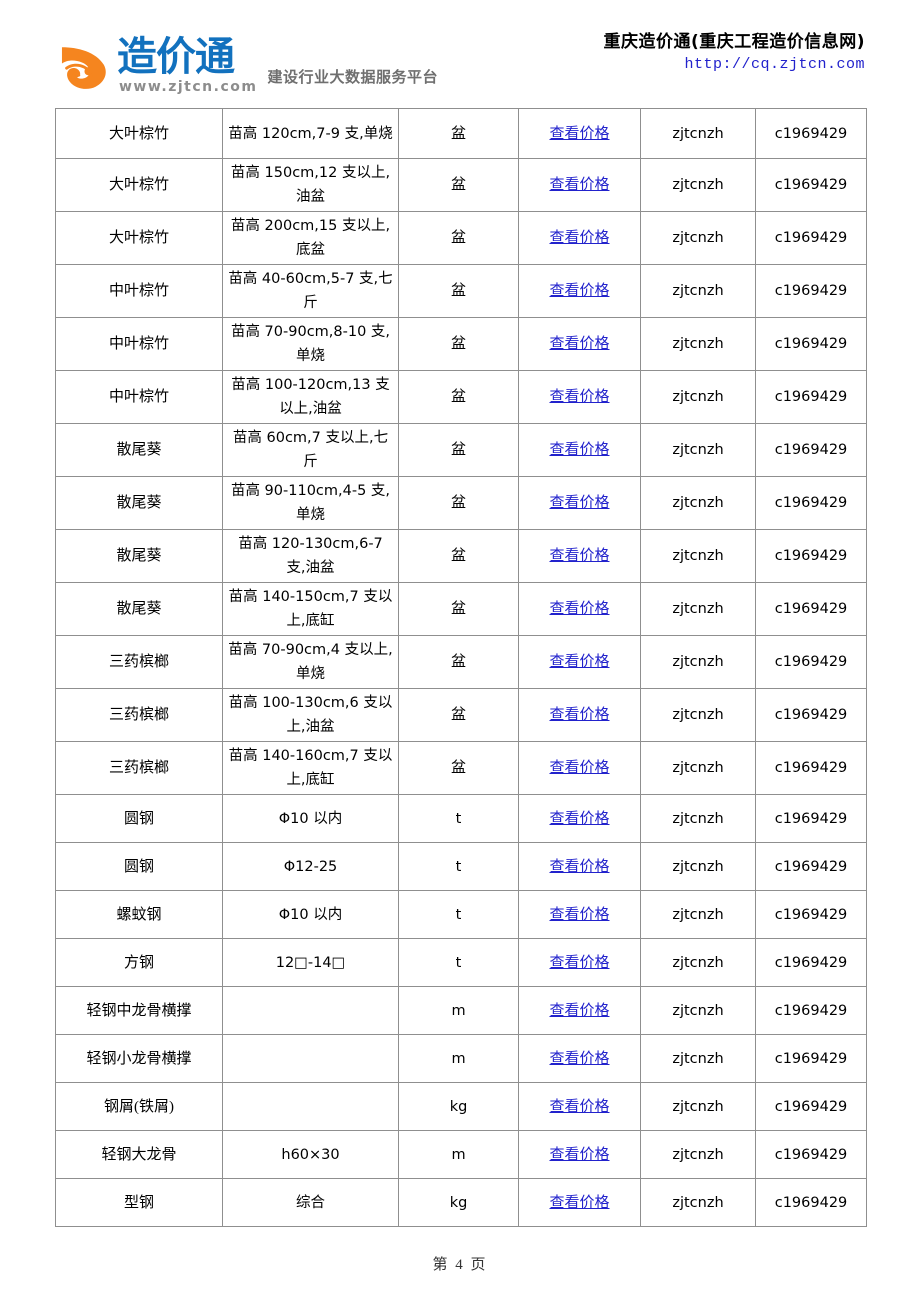  I want to click on table-row: 轻钢大龙骨 h60×30 m 查看价格 zjtcnzh c1969429, so click(461, 1154).